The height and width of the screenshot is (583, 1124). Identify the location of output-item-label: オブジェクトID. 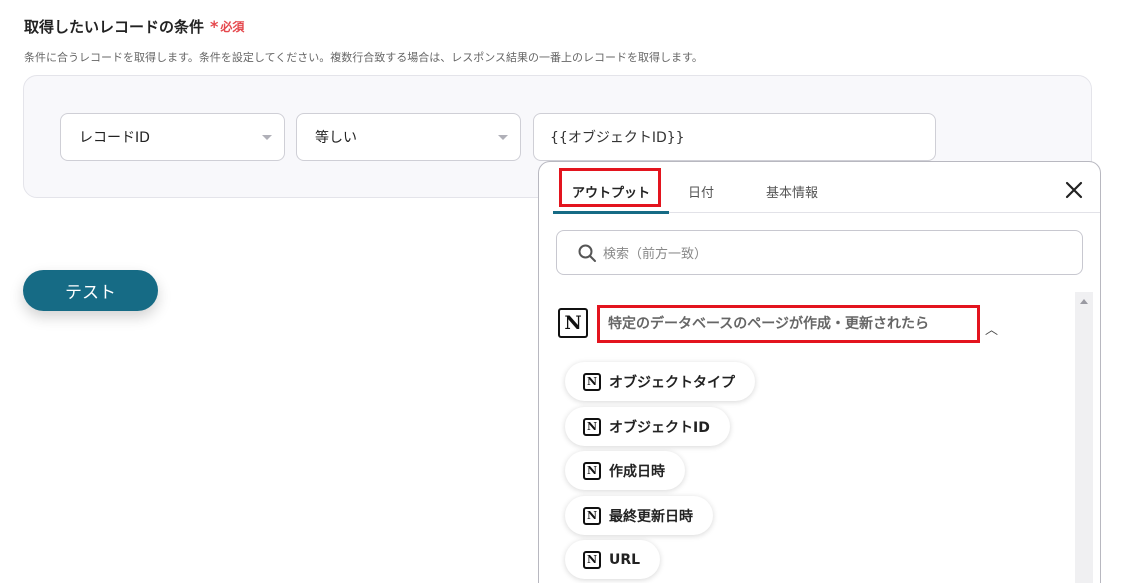
(659, 427).